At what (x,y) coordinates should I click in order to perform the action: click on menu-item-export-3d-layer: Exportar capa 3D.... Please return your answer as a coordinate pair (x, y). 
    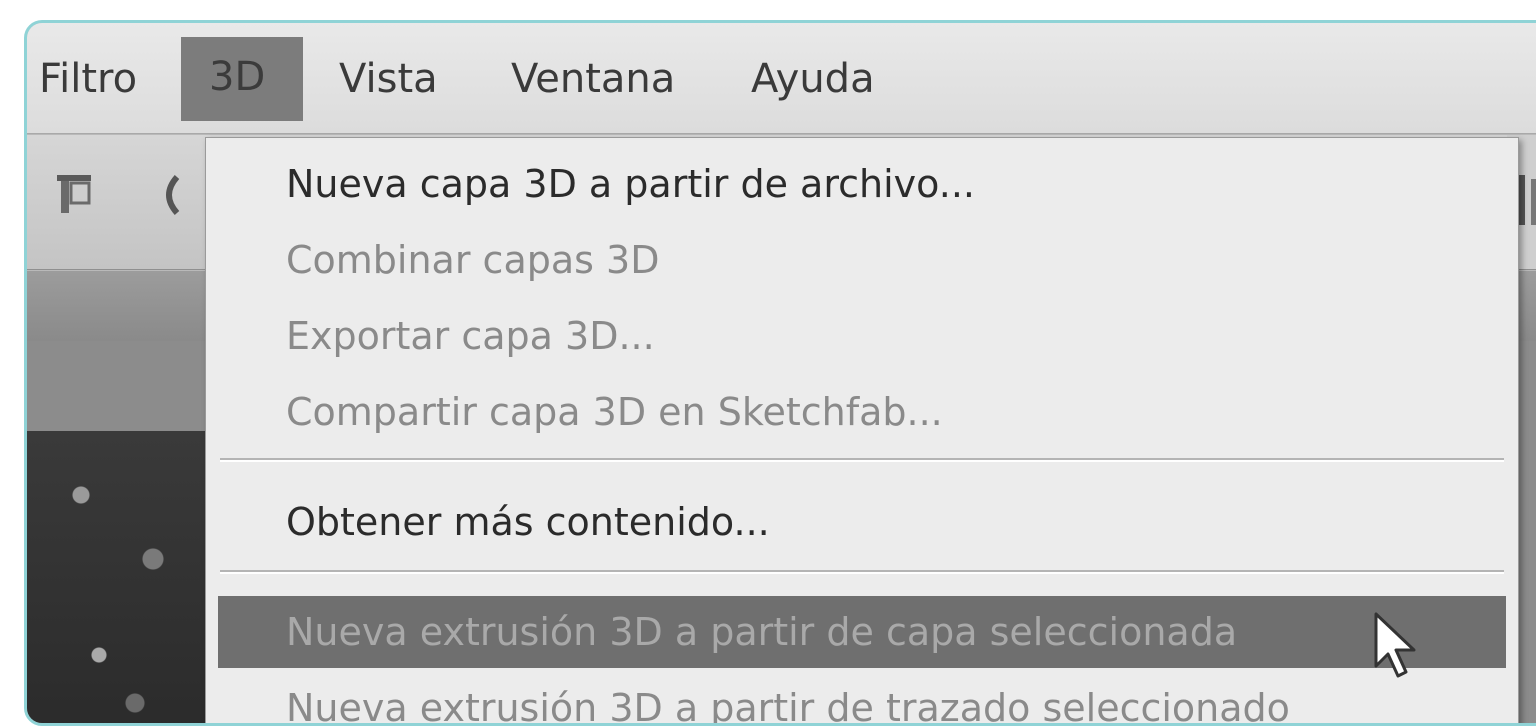
    Looking at the image, I should click on (470, 336).